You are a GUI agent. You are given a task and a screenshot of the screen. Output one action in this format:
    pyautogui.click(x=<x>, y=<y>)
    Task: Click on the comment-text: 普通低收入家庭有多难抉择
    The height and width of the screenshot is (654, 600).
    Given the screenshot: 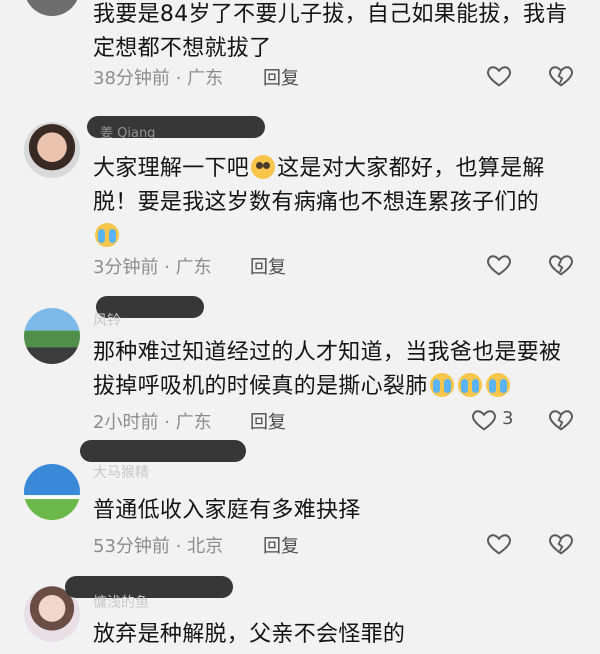 What is the action you would take?
    pyautogui.click(x=227, y=510)
    